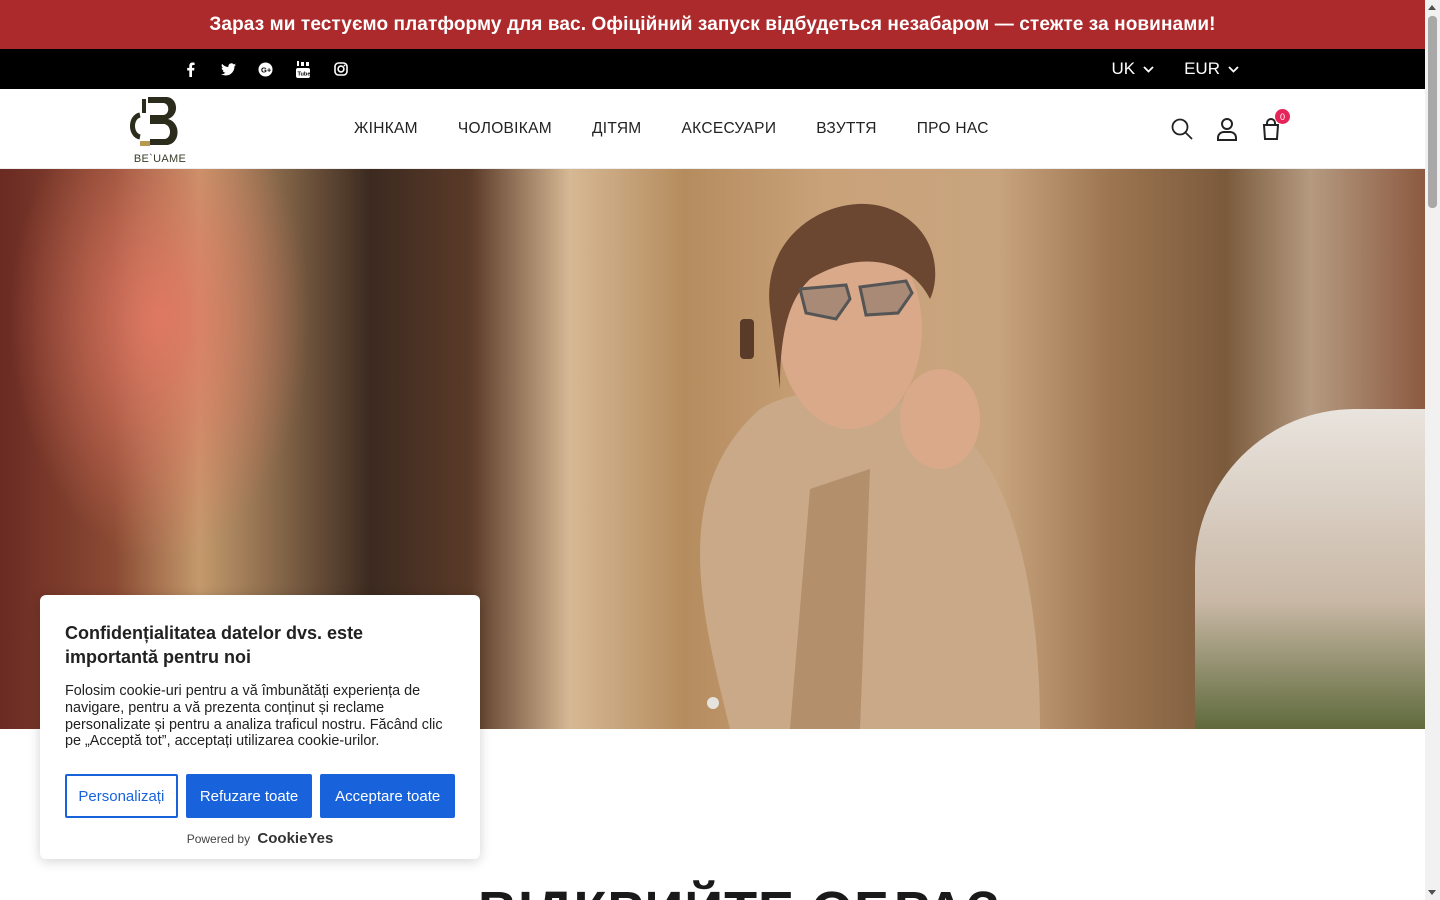 This screenshot has height=900, width=1440. What do you see at coordinates (1432, 892) in the screenshot?
I see `scroll-down-arrow` at bounding box center [1432, 892].